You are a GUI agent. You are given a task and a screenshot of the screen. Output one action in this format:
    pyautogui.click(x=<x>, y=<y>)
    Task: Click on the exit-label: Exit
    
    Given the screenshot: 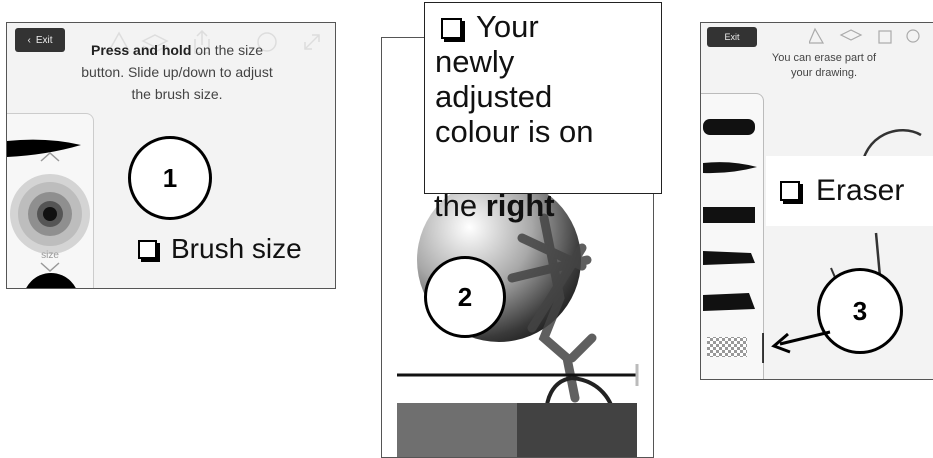 What is the action you would take?
    pyautogui.click(x=732, y=37)
    